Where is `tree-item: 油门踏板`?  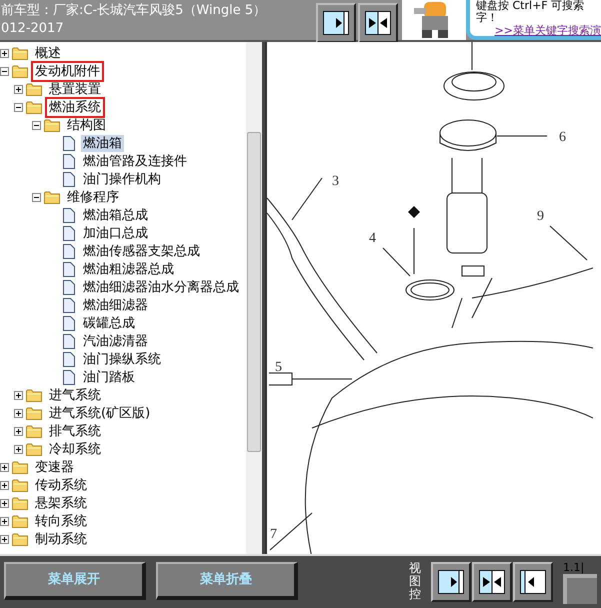 tree-item: 油门踏板 is located at coordinates (109, 377).